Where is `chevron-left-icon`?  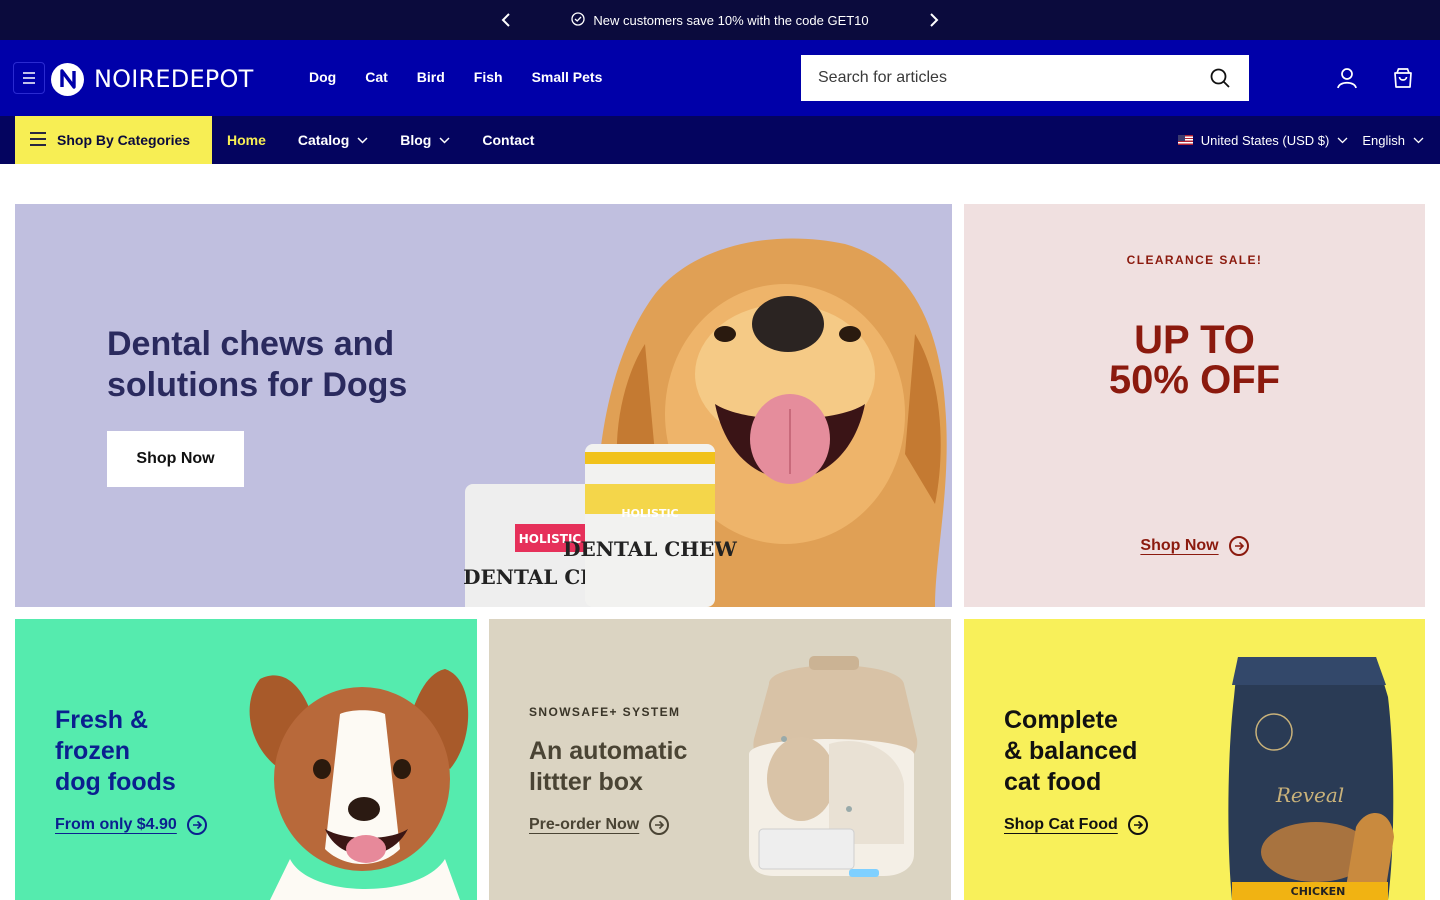
chevron-left-icon is located at coordinates (506, 20).